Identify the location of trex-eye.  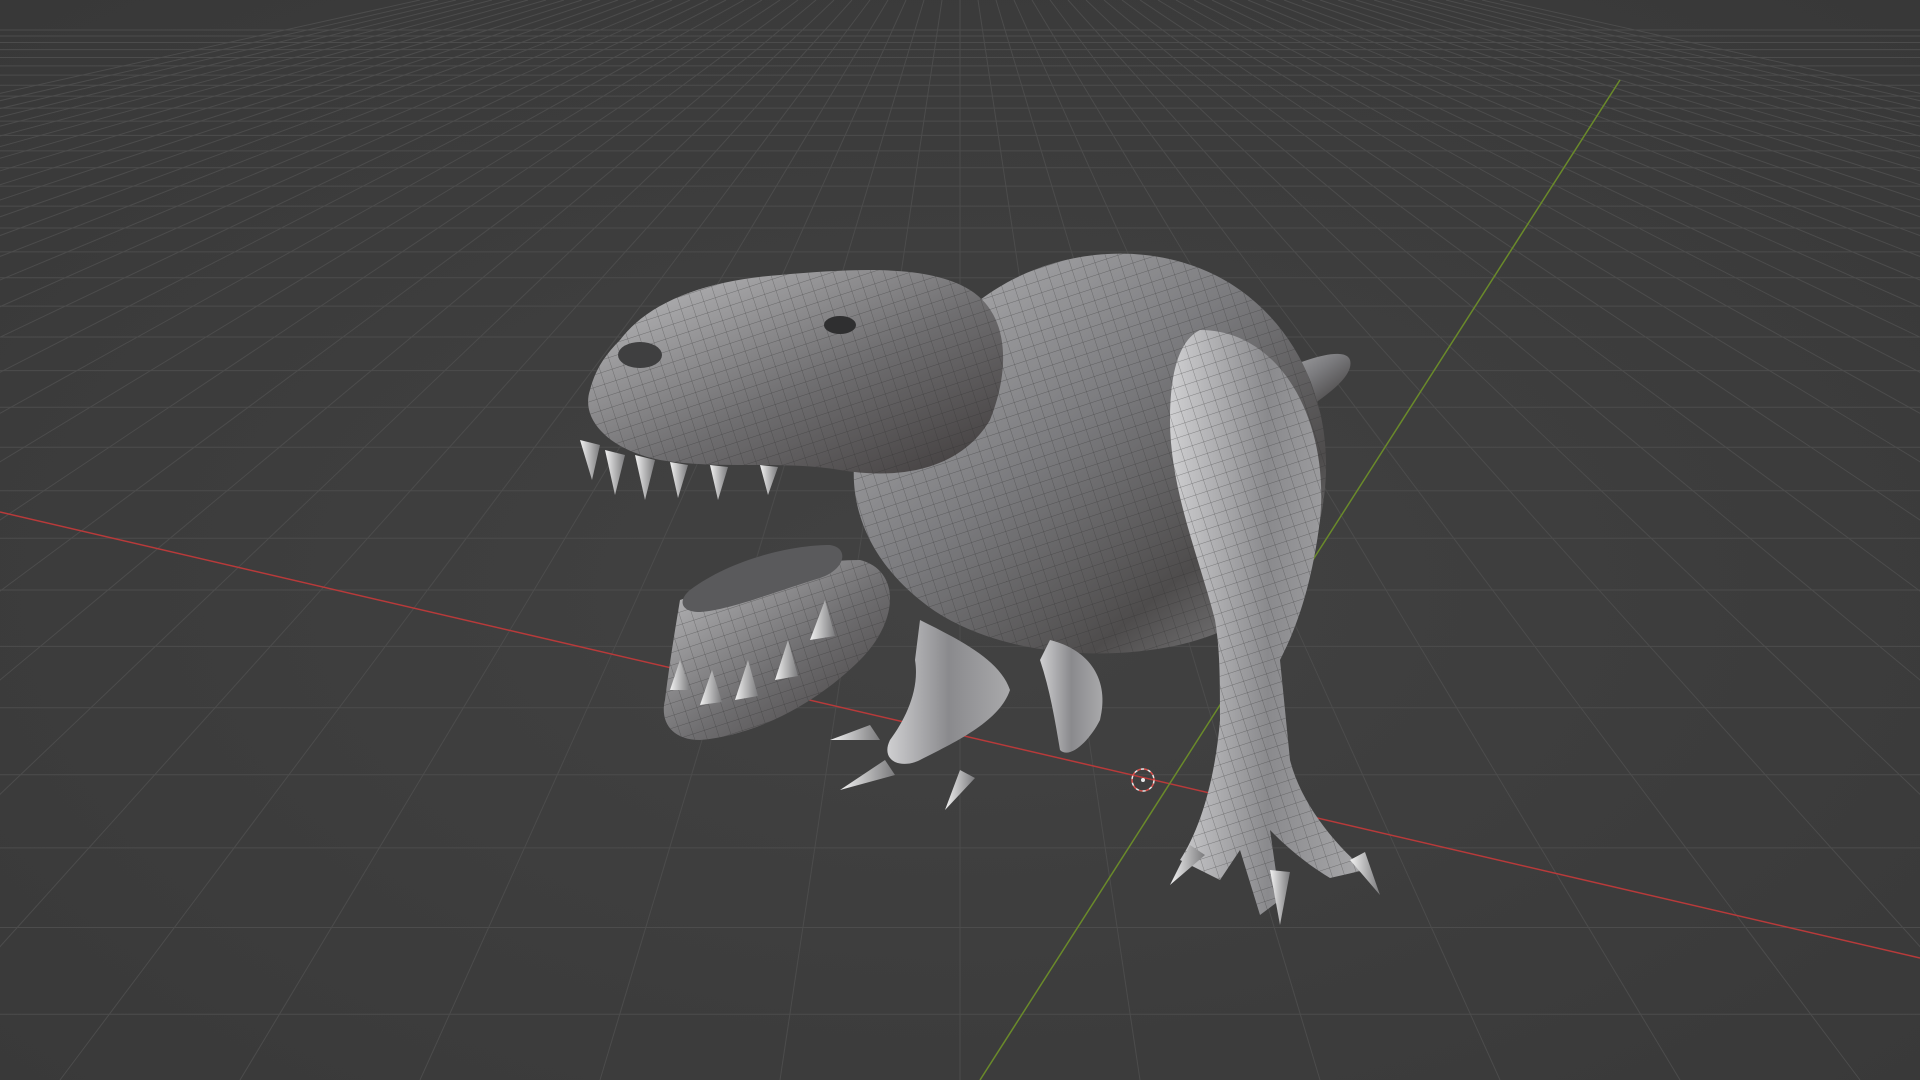
(840, 325).